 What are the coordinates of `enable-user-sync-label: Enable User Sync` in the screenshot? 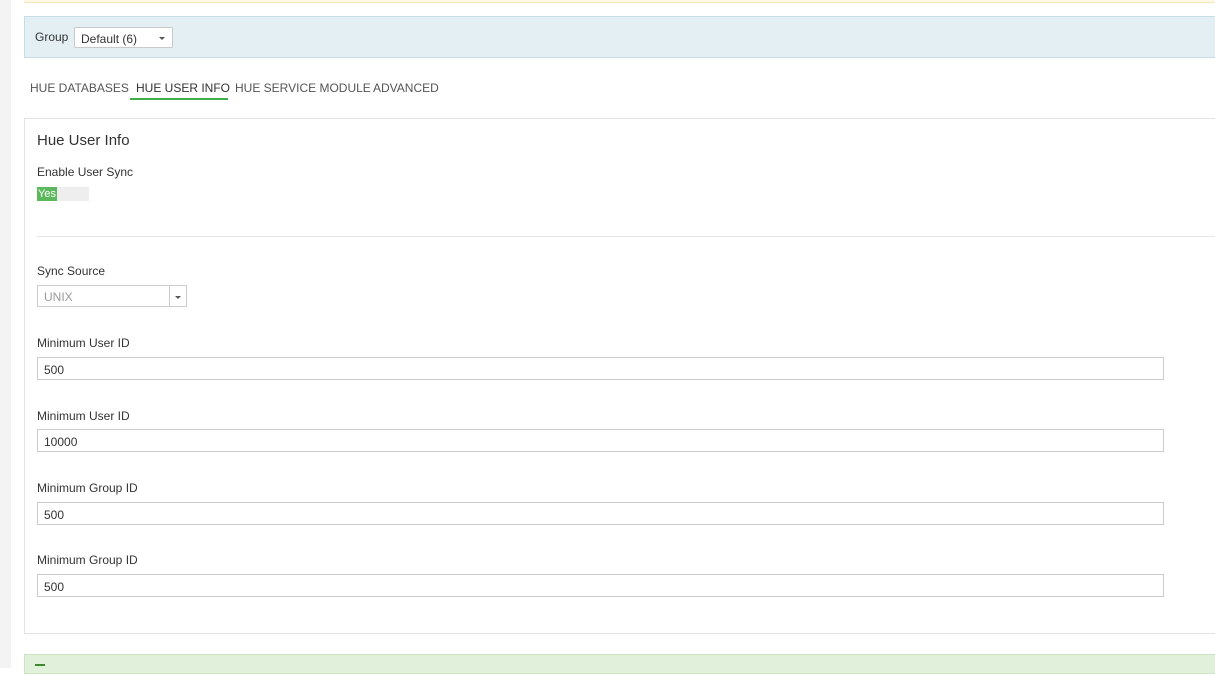 It's located at (85, 172).